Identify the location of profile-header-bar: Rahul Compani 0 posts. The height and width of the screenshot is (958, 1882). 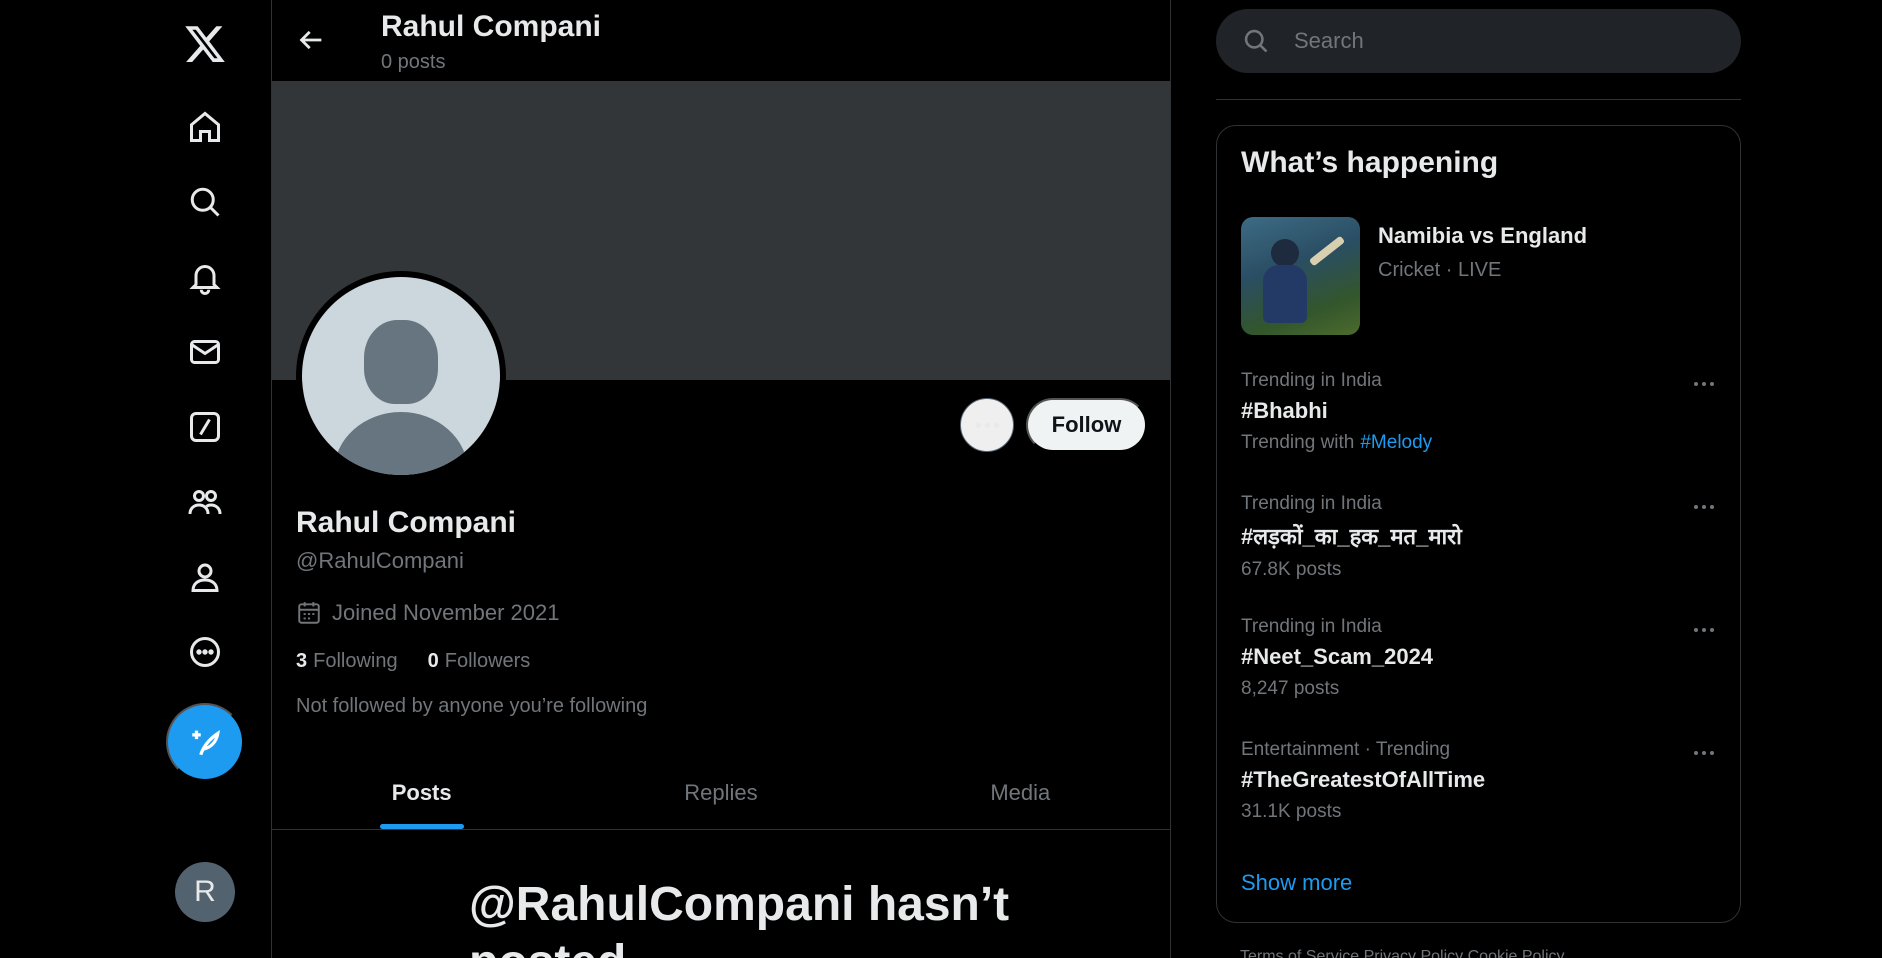
(721, 40).